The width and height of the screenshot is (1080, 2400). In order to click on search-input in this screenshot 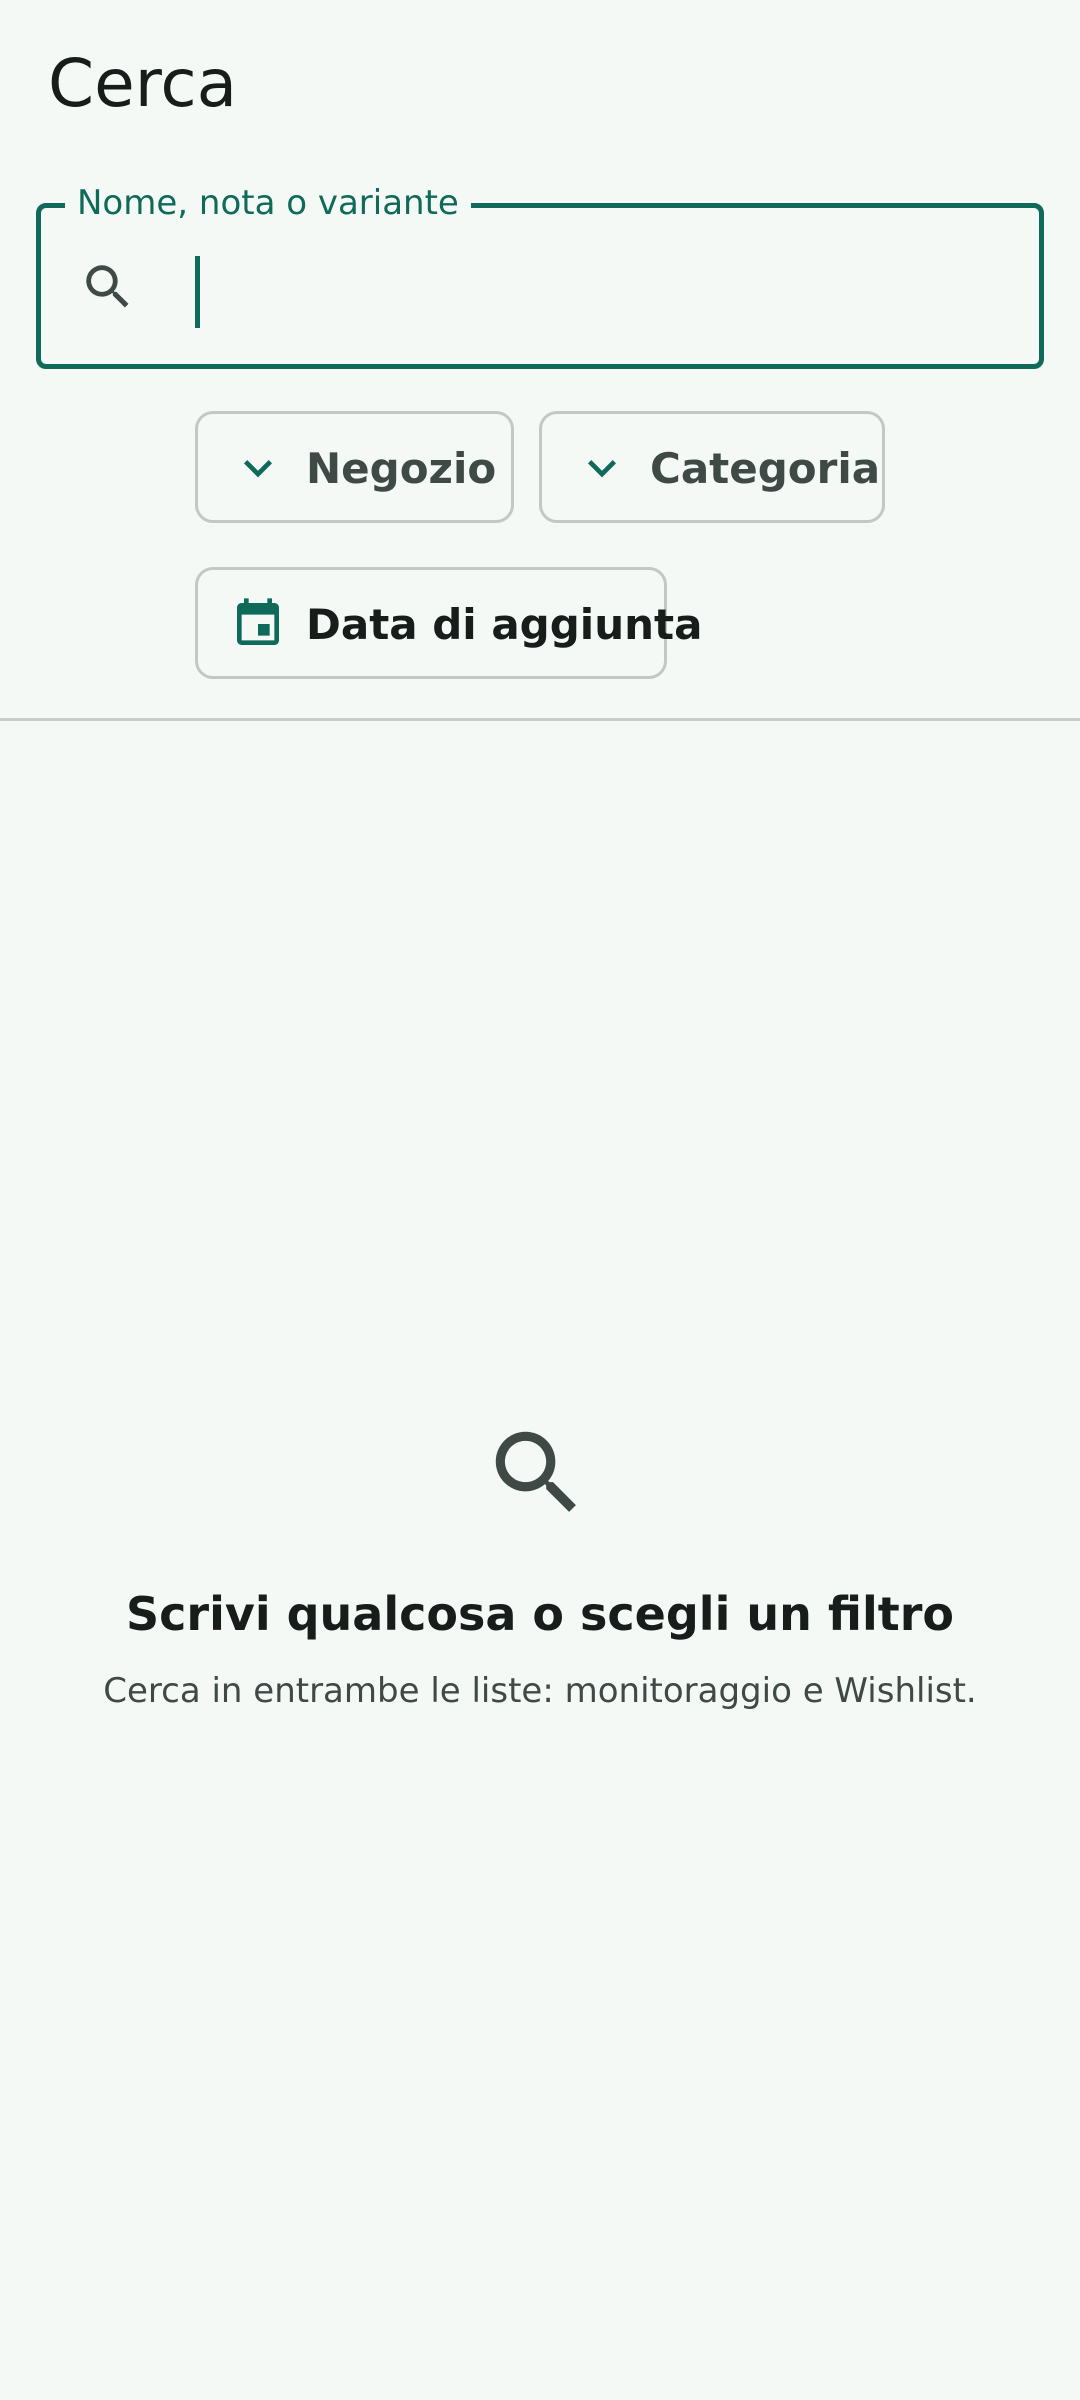, I will do `click(603, 287)`.